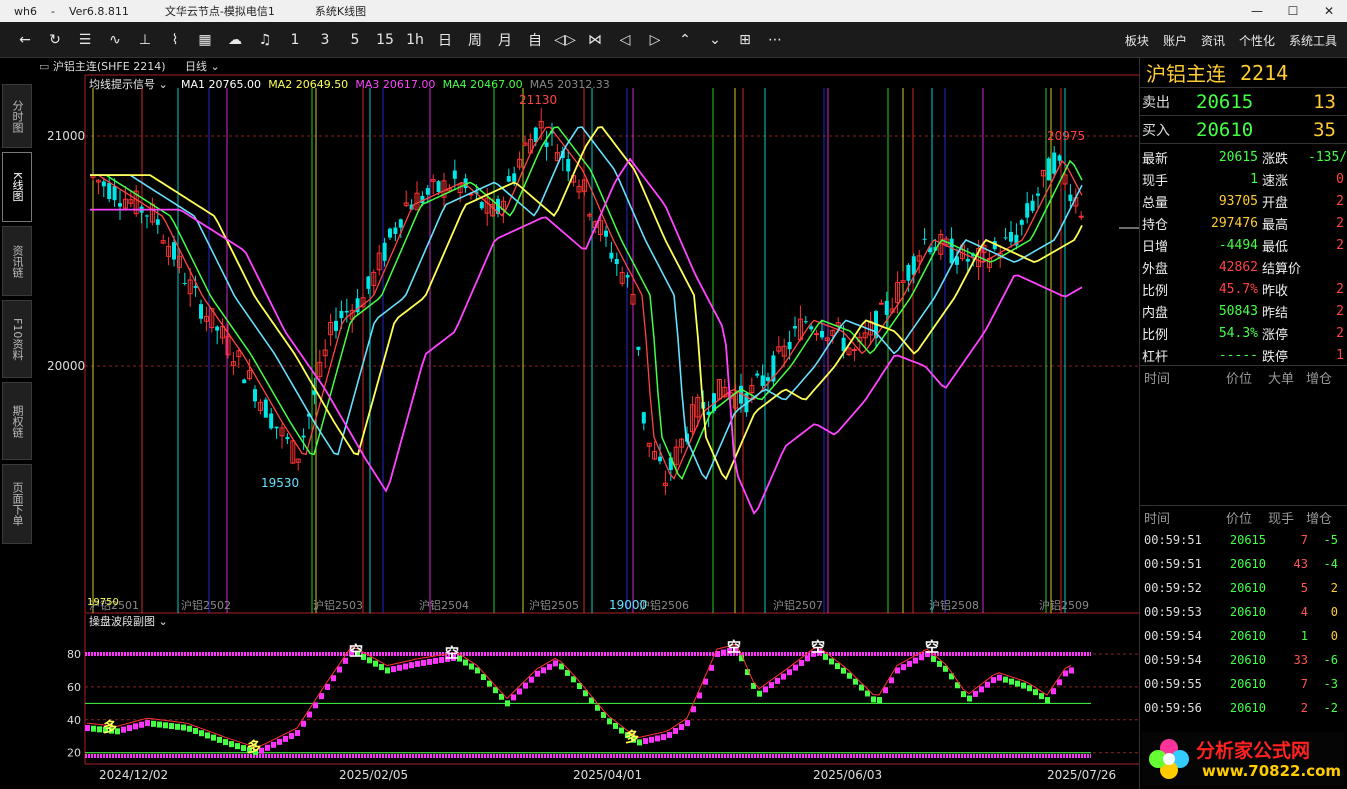 This screenshot has width=1347, height=789. I want to click on toolbar-button-11: 5, so click(355, 40).